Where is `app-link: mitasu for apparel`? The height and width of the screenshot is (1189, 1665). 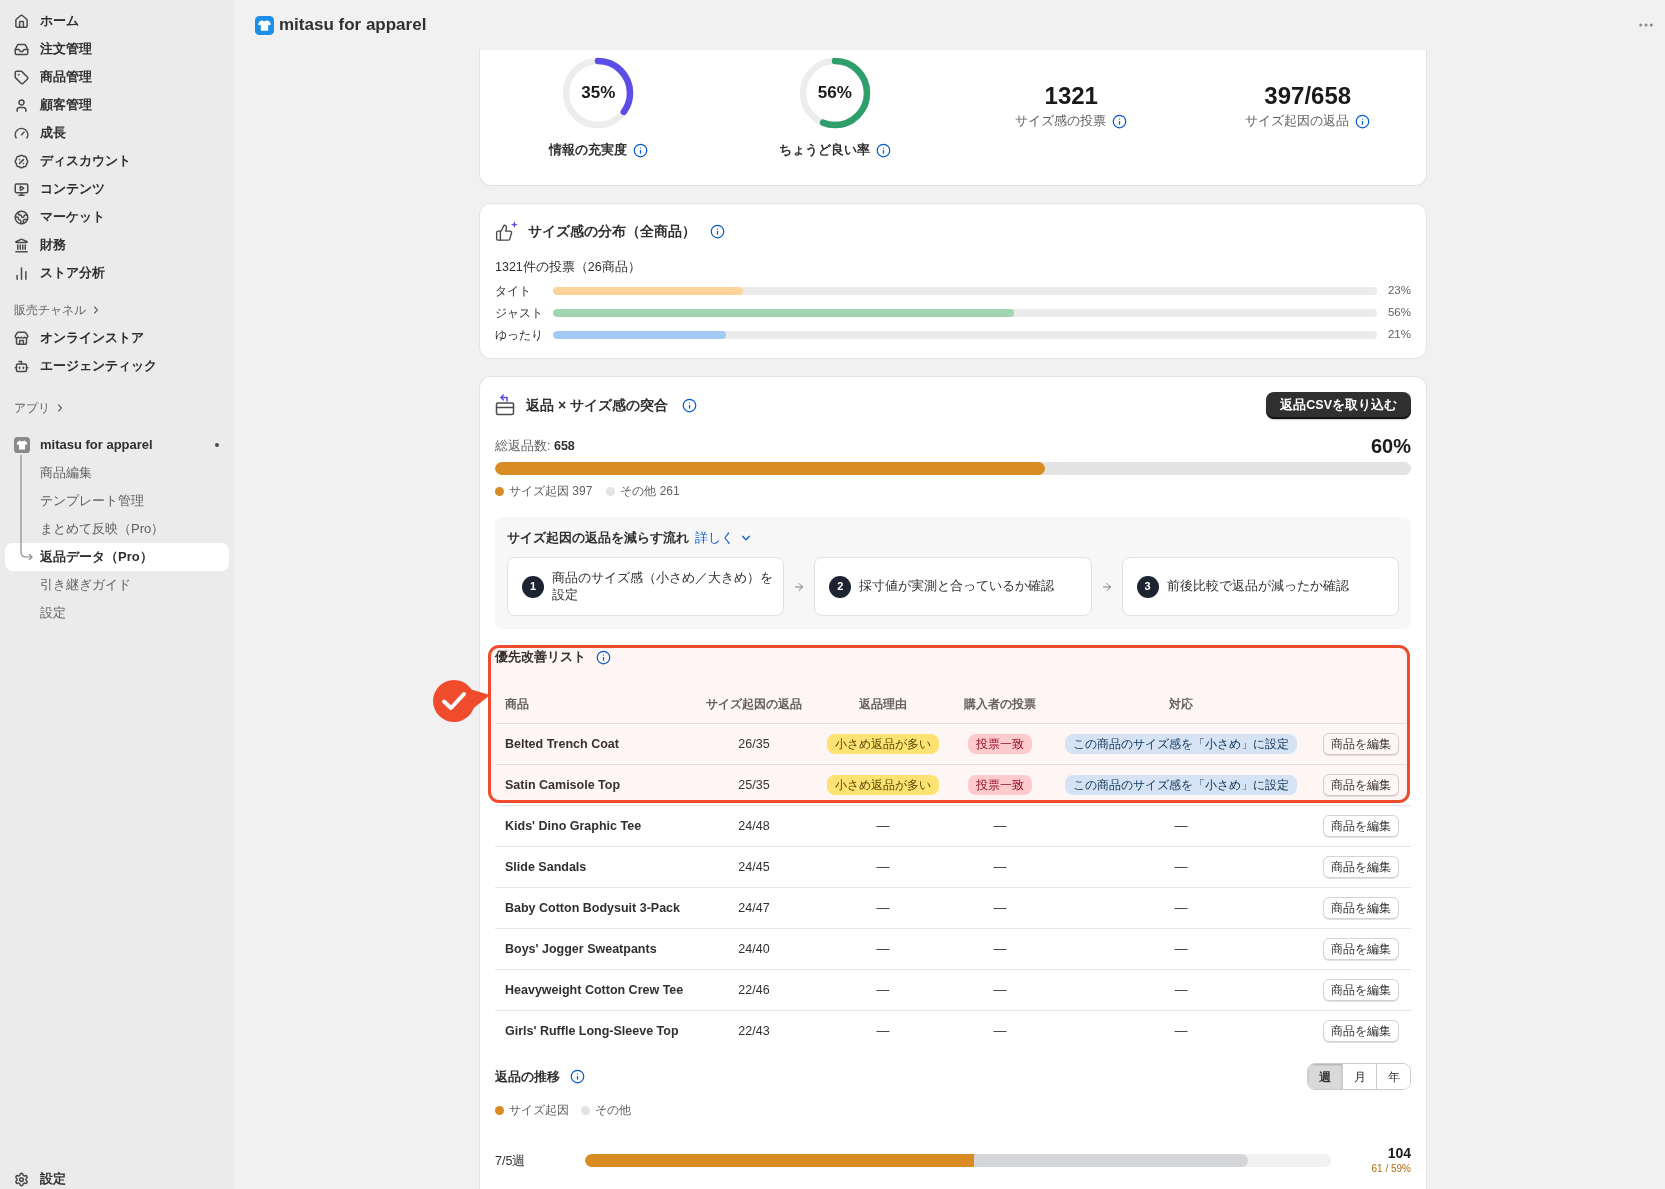 app-link: mitasu for apparel is located at coordinates (83, 445).